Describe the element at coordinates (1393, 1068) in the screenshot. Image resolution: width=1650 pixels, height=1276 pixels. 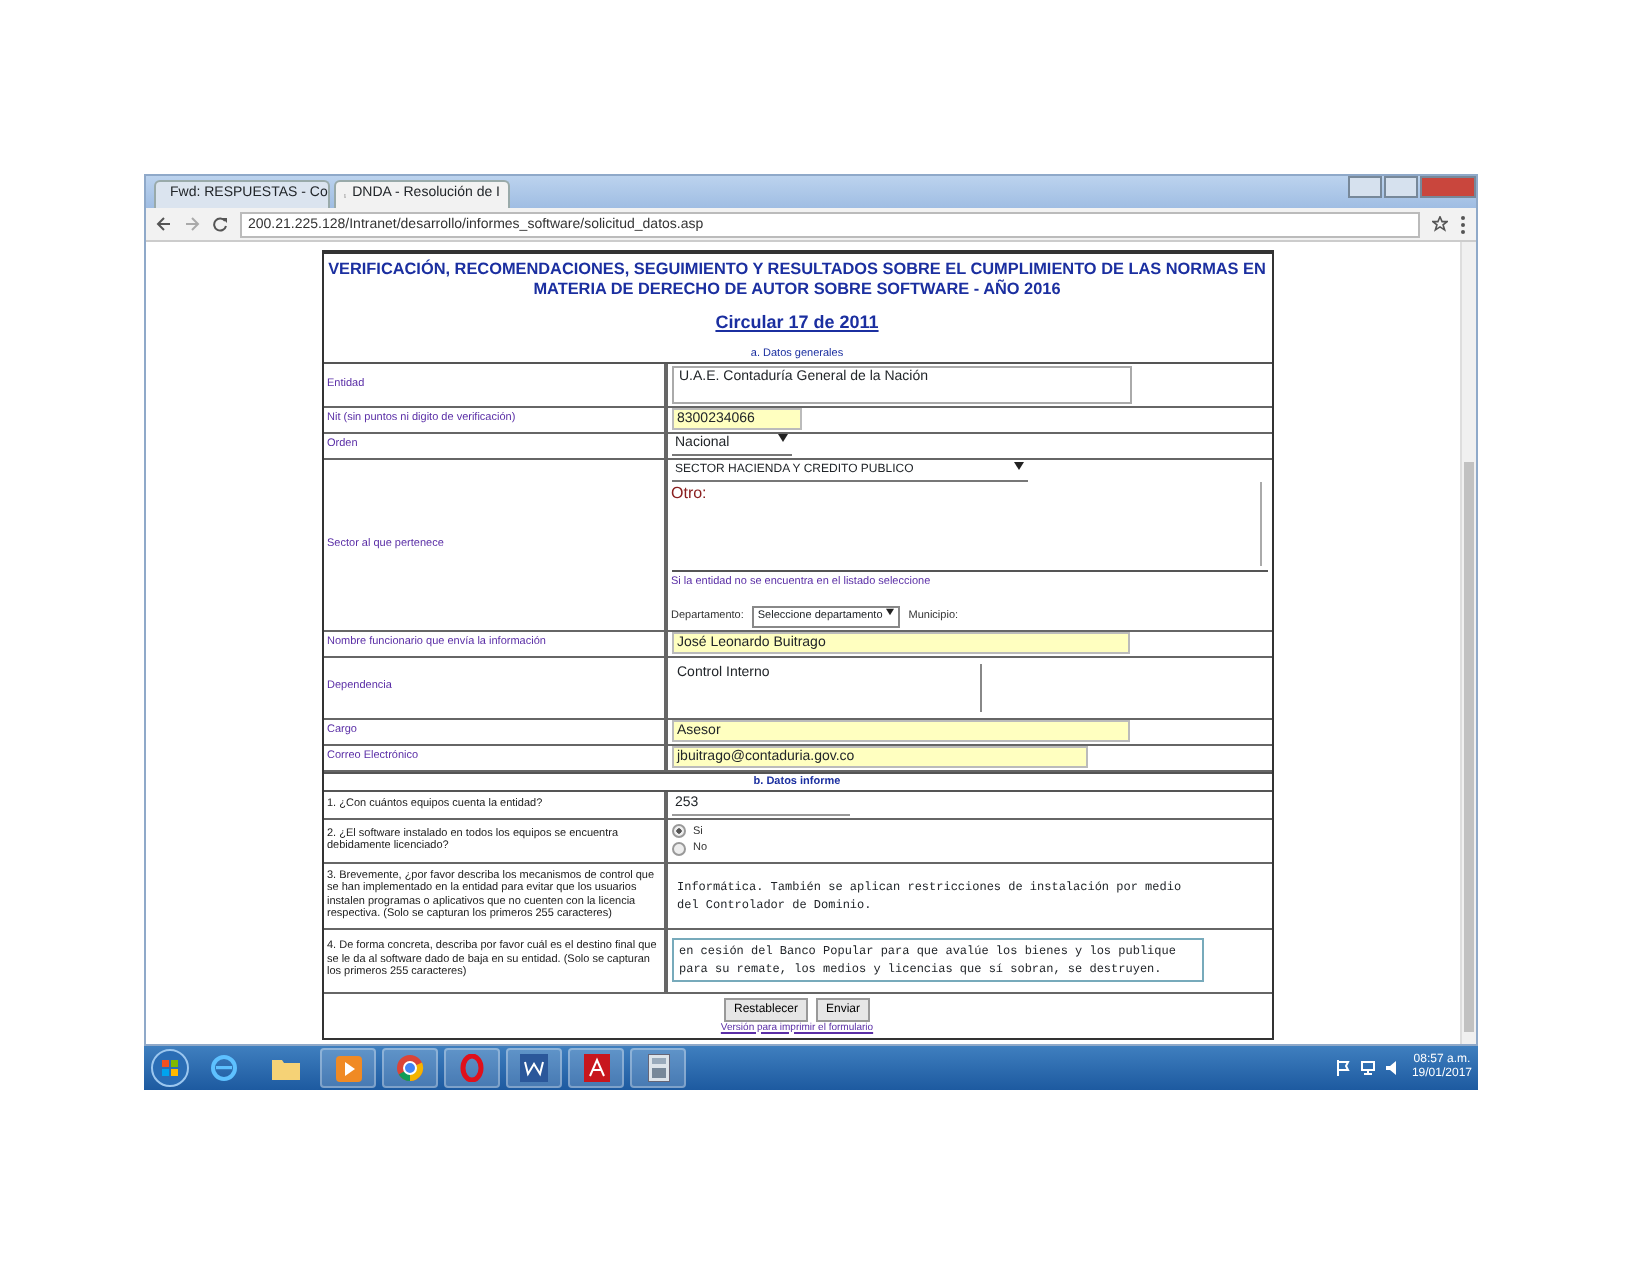
I see `speaker-icon` at that location.